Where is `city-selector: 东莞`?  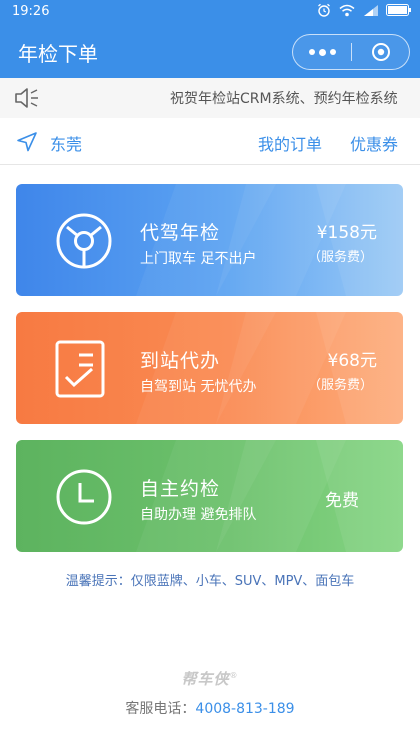
city-selector: 东莞 is located at coordinates (66, 143).